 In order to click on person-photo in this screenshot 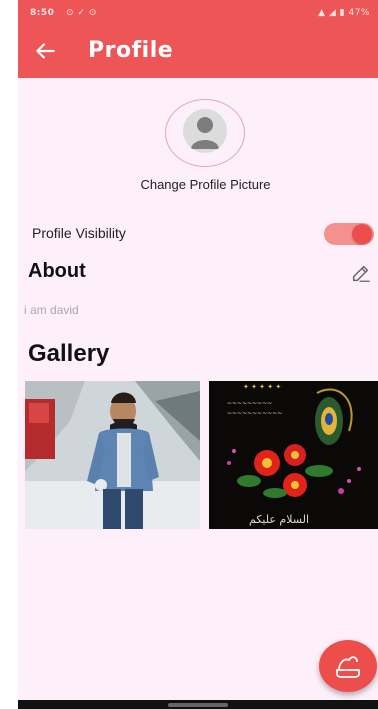, I will do `click(112, 455)`.